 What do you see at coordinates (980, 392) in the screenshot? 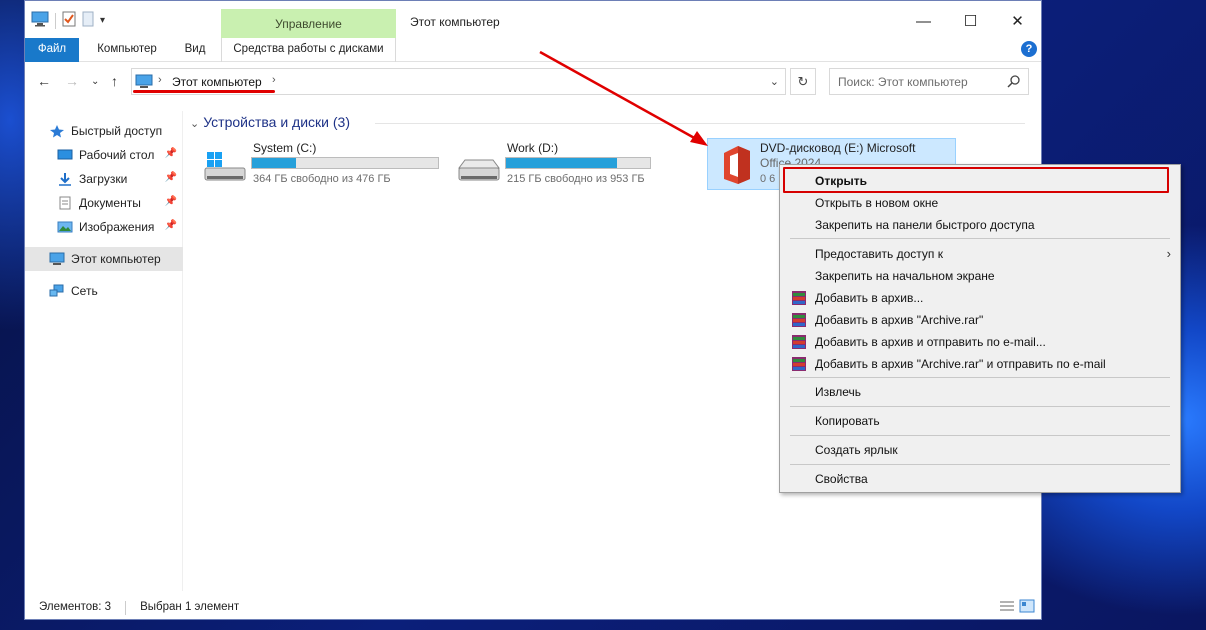
I see `menu-item-extract: Извлечь` at bounding box center [980, 392].